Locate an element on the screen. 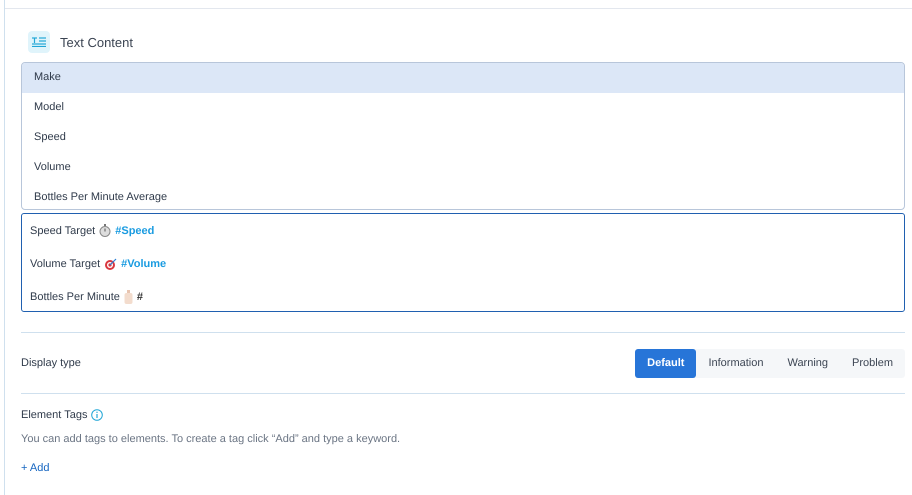  bottle-icon is located at coordinates (128, 297).